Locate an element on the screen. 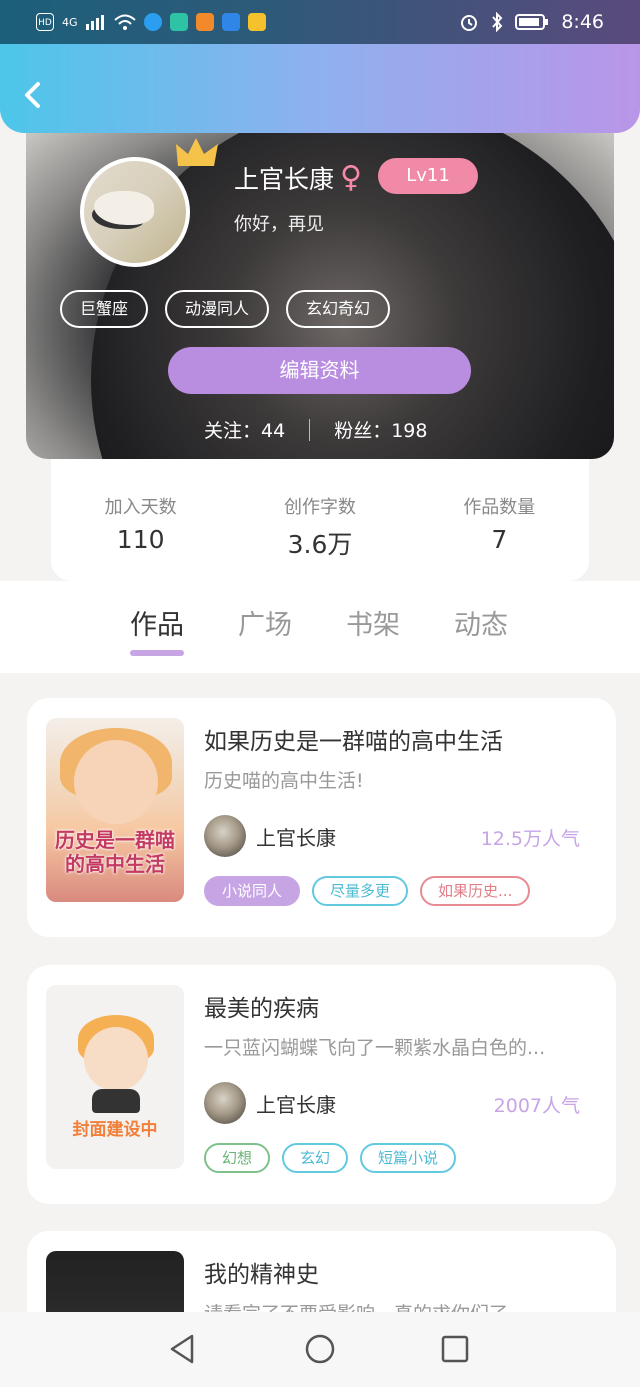 Image resolution: width=640 pixels, height=1387 pixels. system-nav-bar is located at coordinates (320, 1349).